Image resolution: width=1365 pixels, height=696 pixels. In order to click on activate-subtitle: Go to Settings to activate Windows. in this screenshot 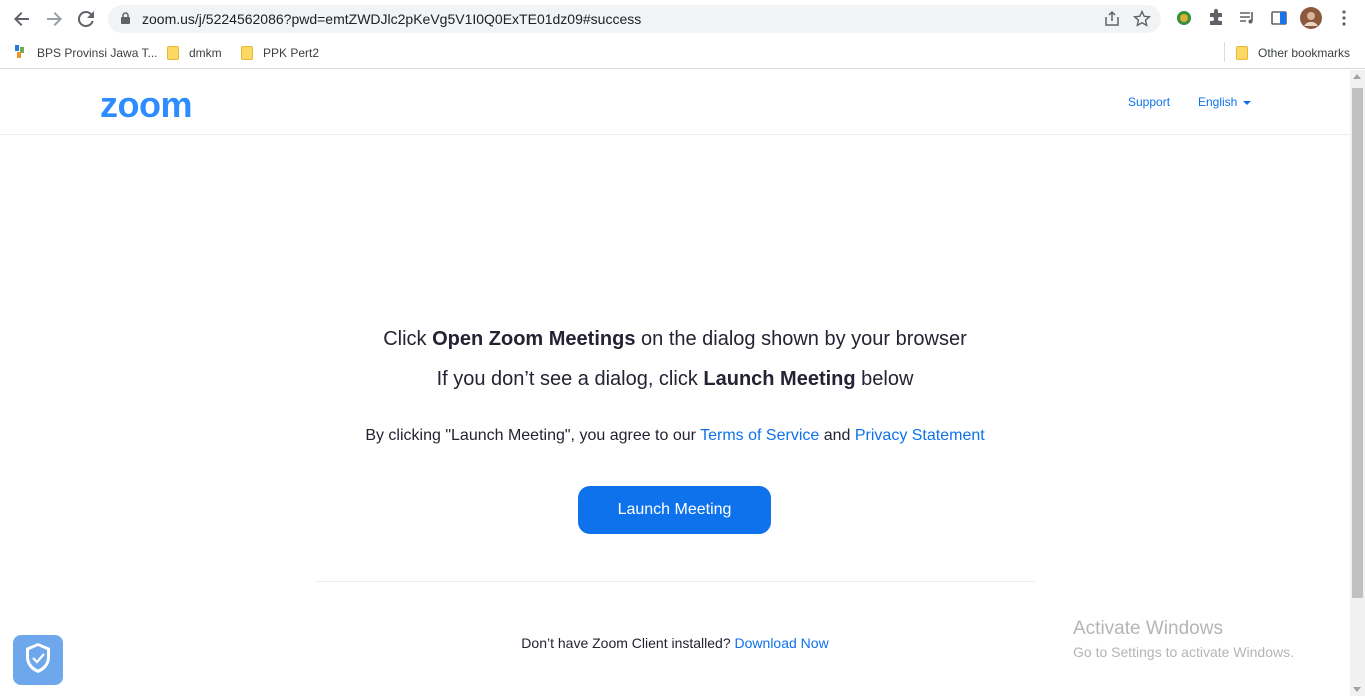, I will do `click(1183, 652)`.